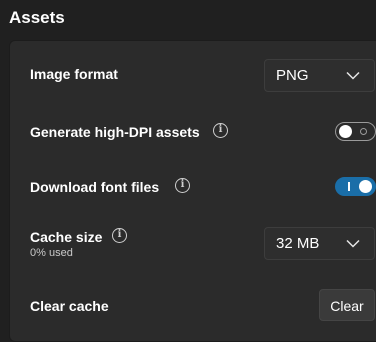 The image size is (376, 342). What do you see at coordinates (349, 186) in the screenshot?
I see `toggle-on-mark` at bounding box center [349, 186].